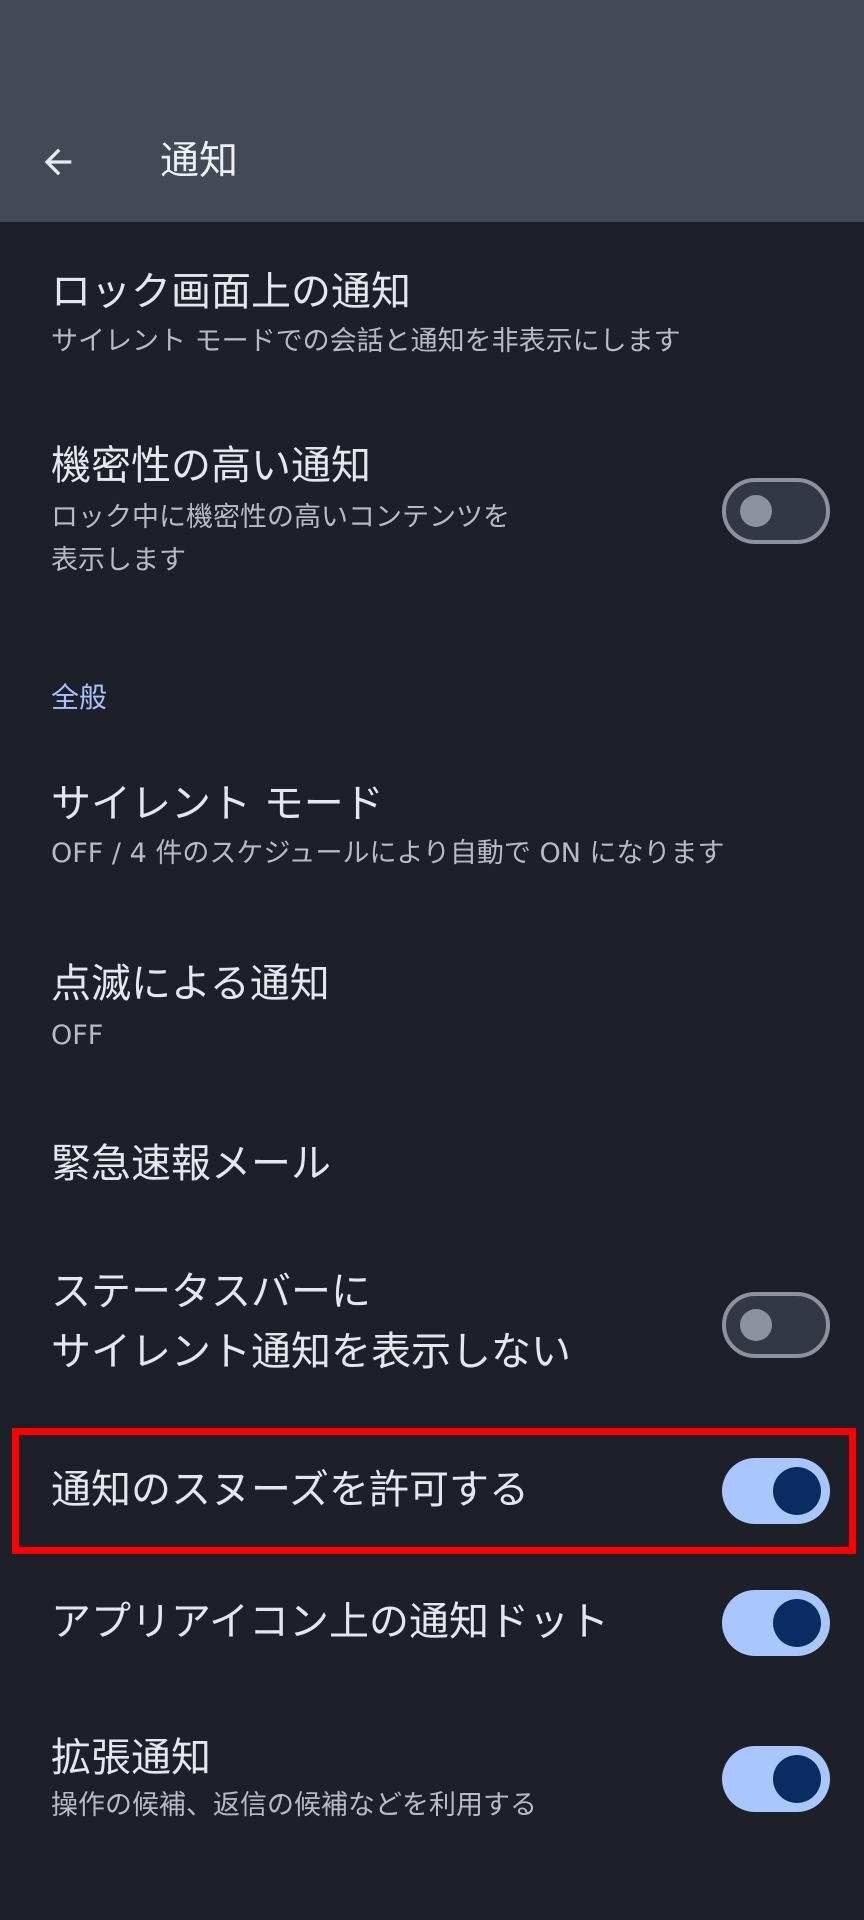 This screenshot has width=864, height=1920. I want to click on sensitive-notifications-switch, so click(776, 511).